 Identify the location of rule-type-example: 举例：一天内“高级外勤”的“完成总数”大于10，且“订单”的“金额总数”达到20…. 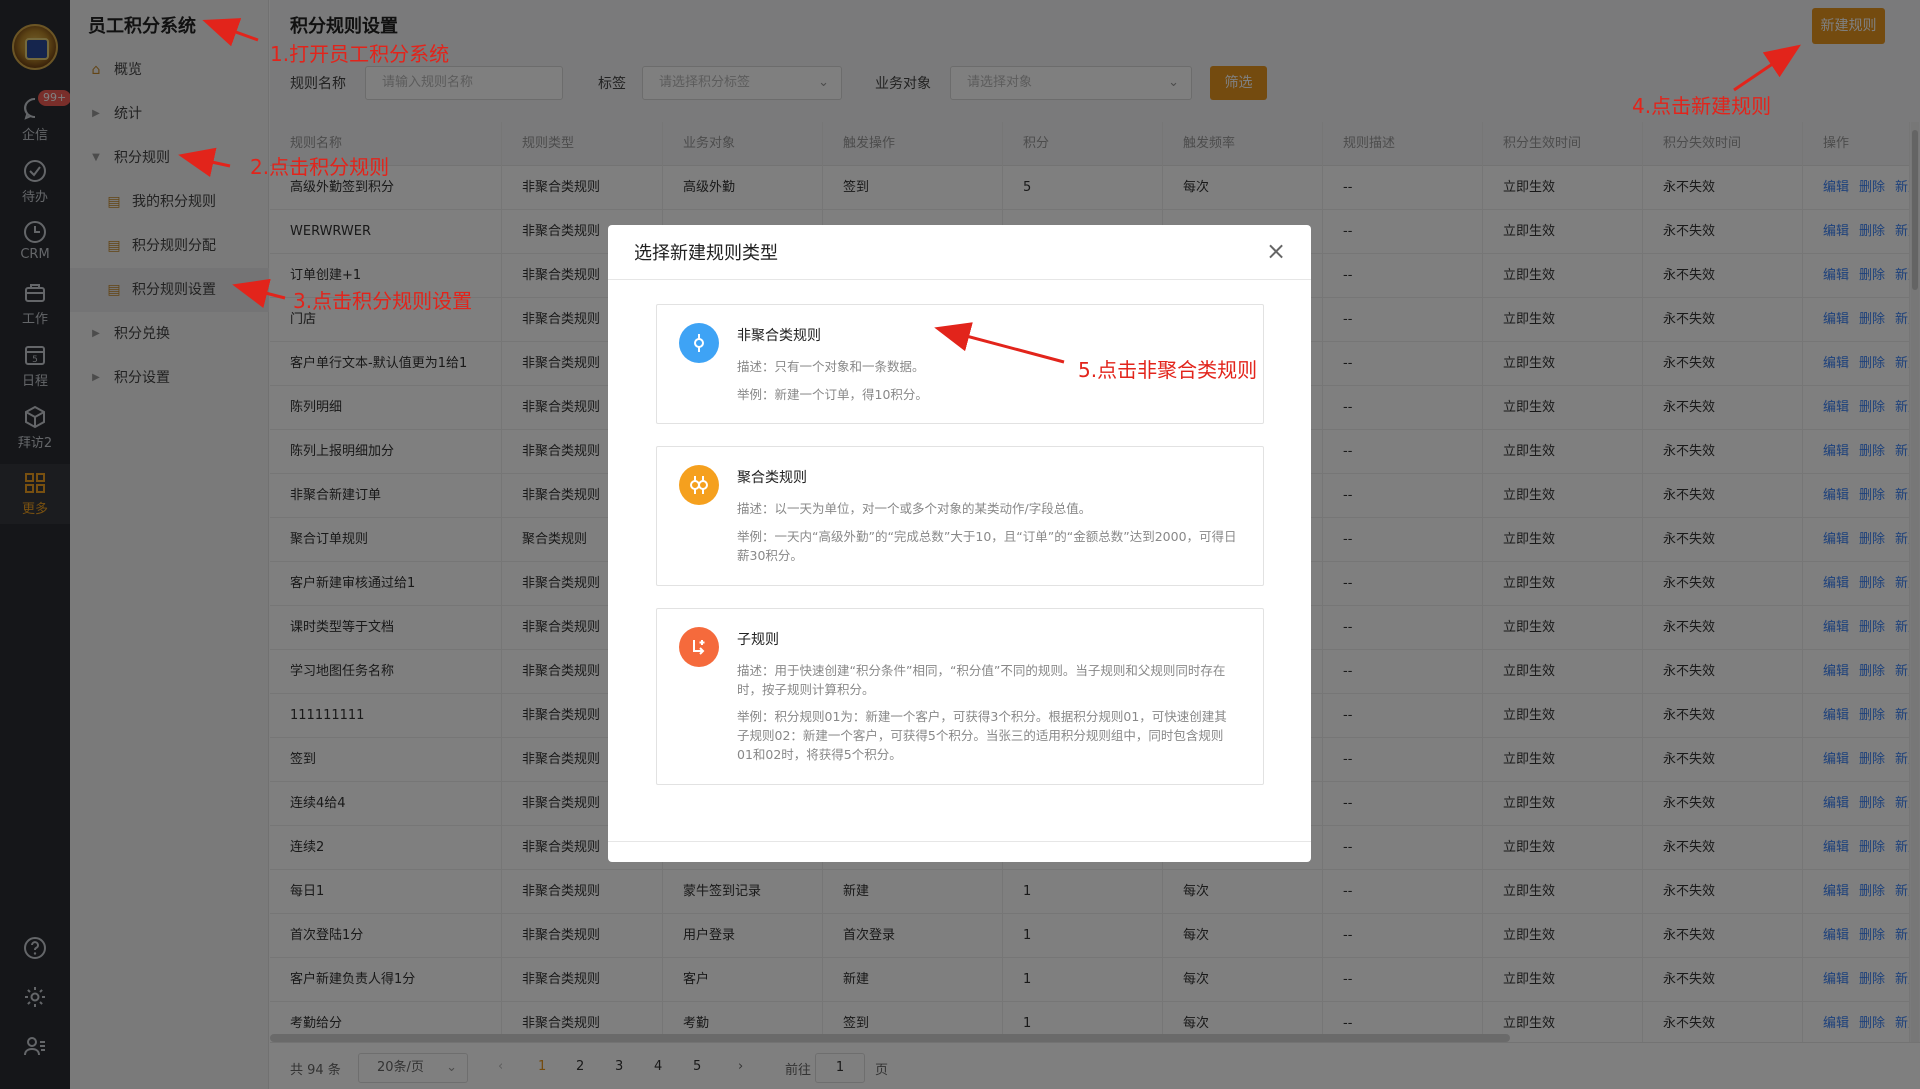
(987, 546).